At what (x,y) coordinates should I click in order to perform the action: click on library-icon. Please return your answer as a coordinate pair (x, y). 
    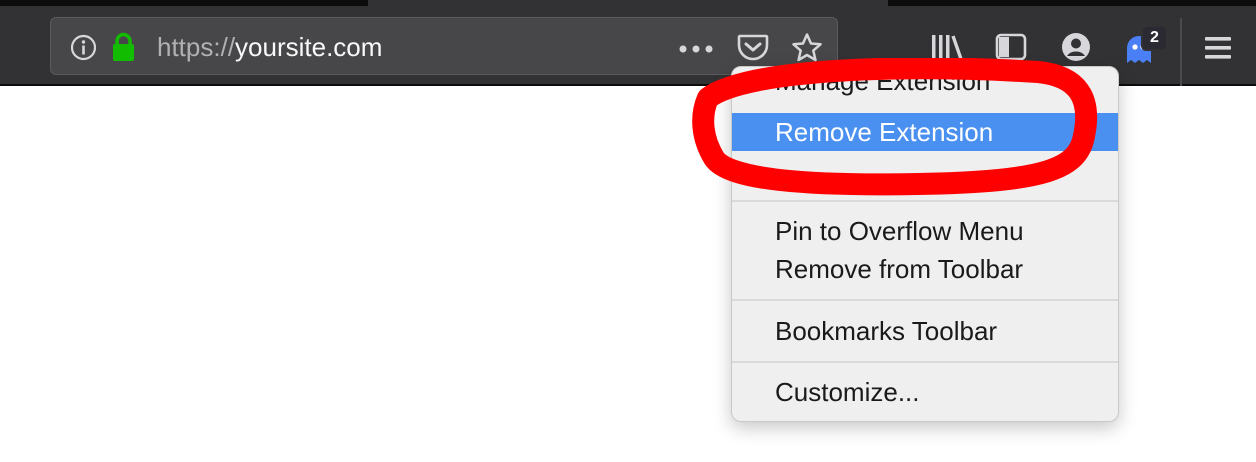
    Looking at the image, I should click on (947, 47).